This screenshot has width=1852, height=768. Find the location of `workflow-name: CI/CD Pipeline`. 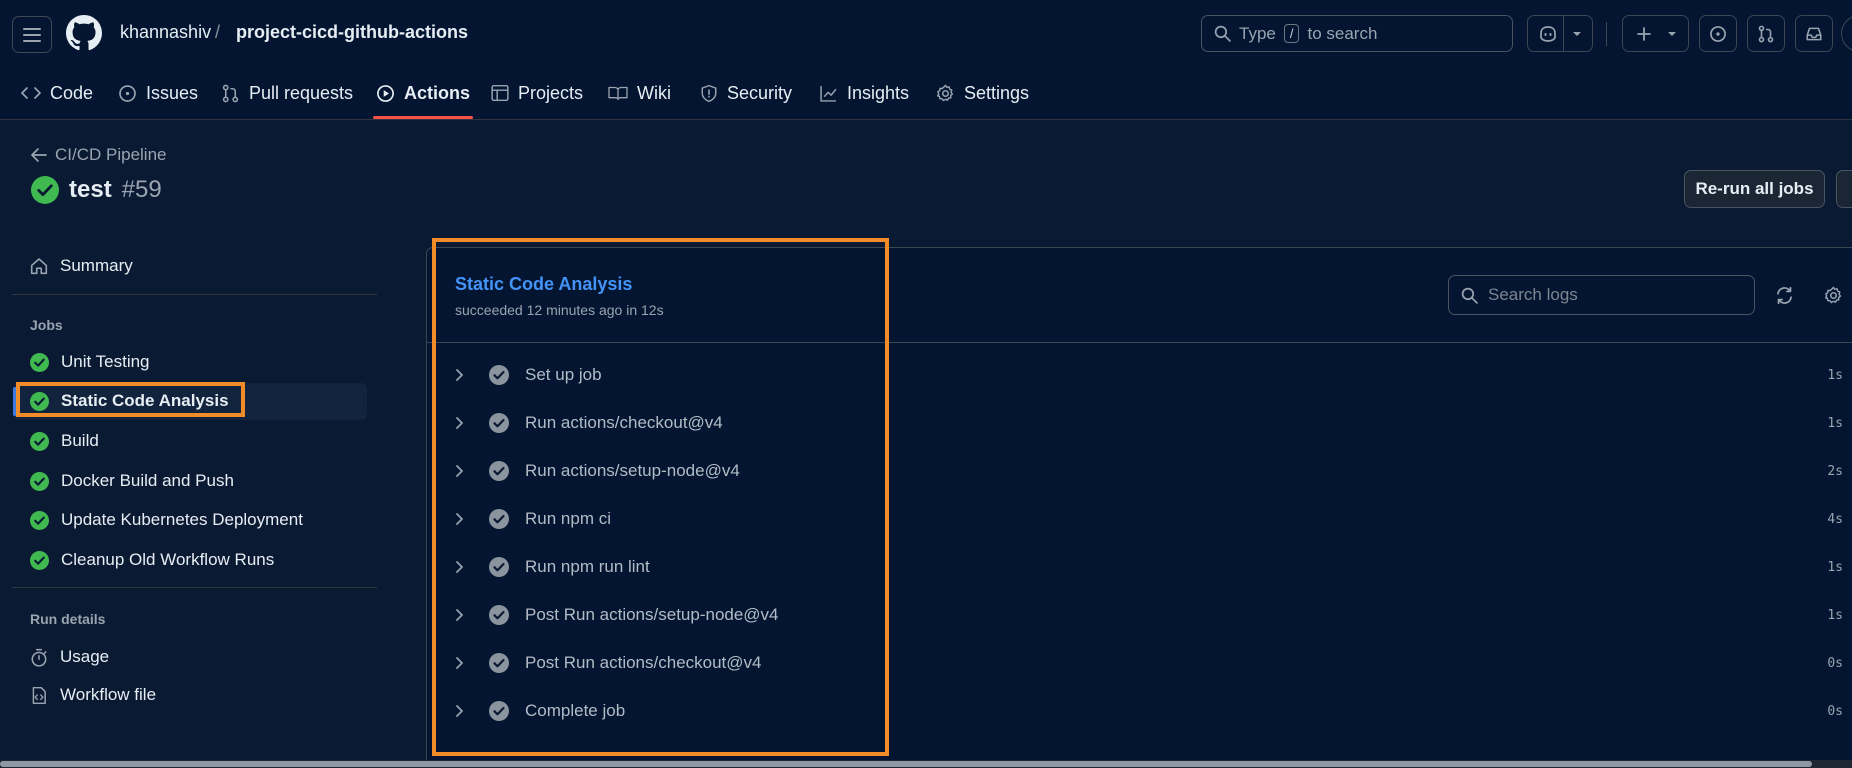

workflow-name: CI/CD Pipeline is located at coordinates (111, 154).